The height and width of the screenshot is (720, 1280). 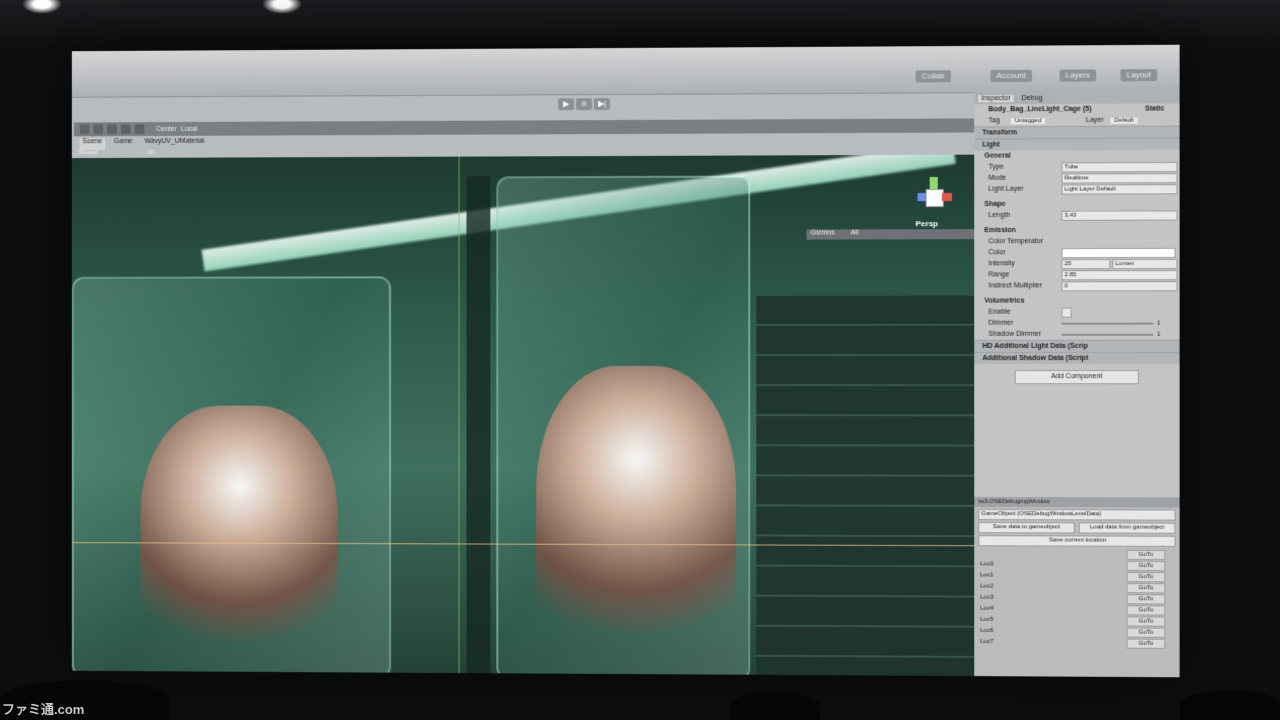 What do you see at coordinates (1118, 252) in the screenshot?
I see `color-swatch` at bounding box center [1118, 252].